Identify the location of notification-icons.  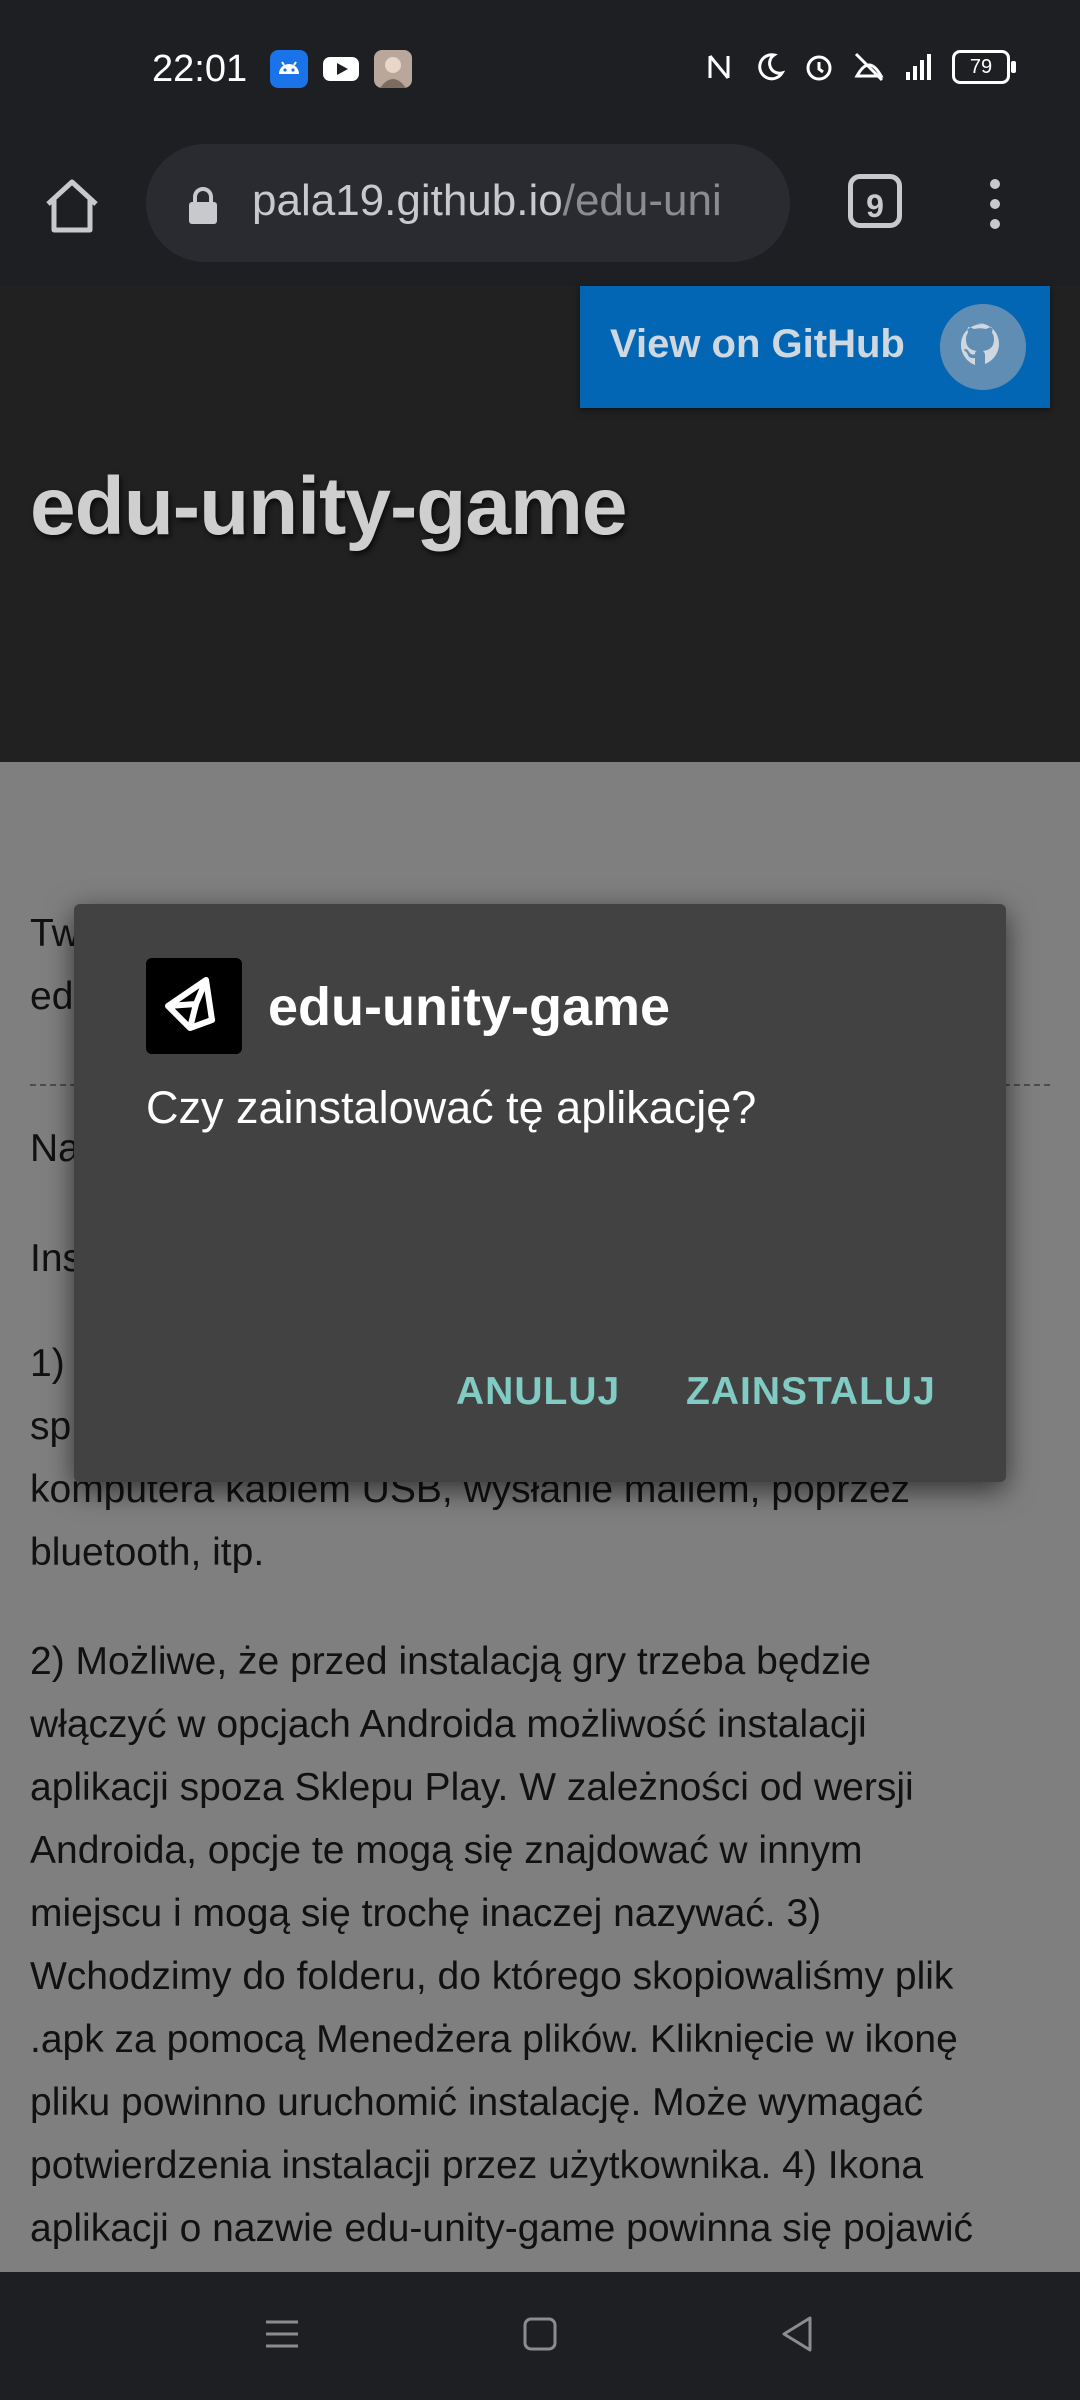
(341, 69).